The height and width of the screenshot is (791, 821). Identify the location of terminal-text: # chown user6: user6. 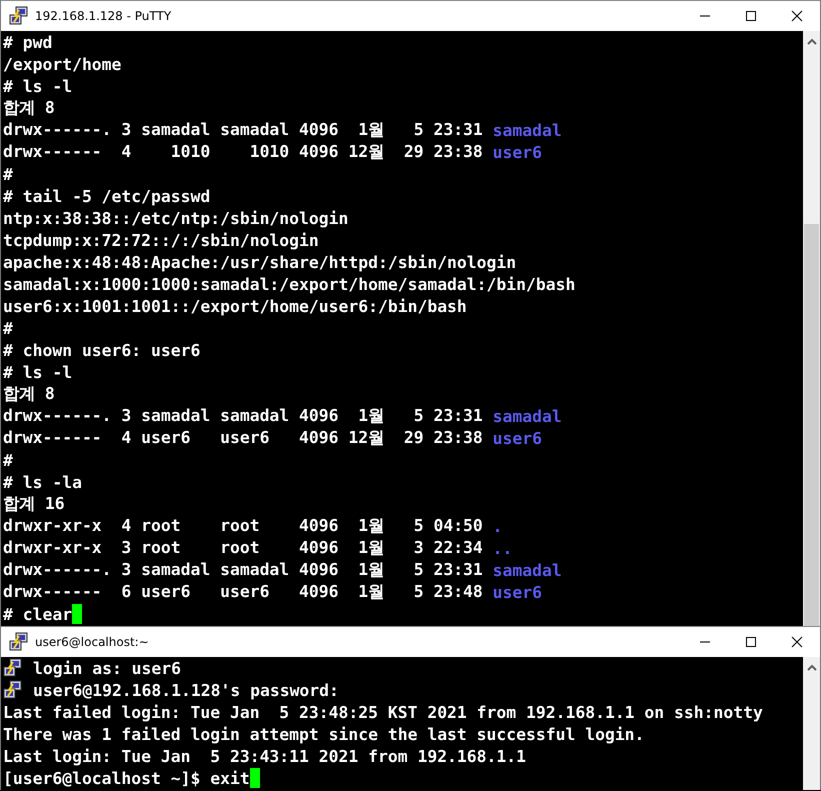
(101, 350).